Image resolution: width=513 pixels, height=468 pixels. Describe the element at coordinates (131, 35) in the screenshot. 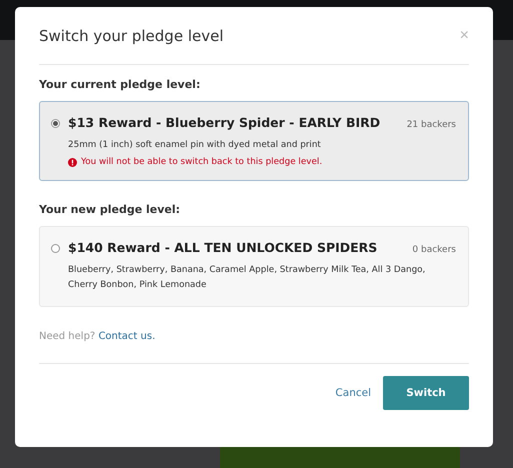

I see `dialog-title: Switch your pledge level` at that location.